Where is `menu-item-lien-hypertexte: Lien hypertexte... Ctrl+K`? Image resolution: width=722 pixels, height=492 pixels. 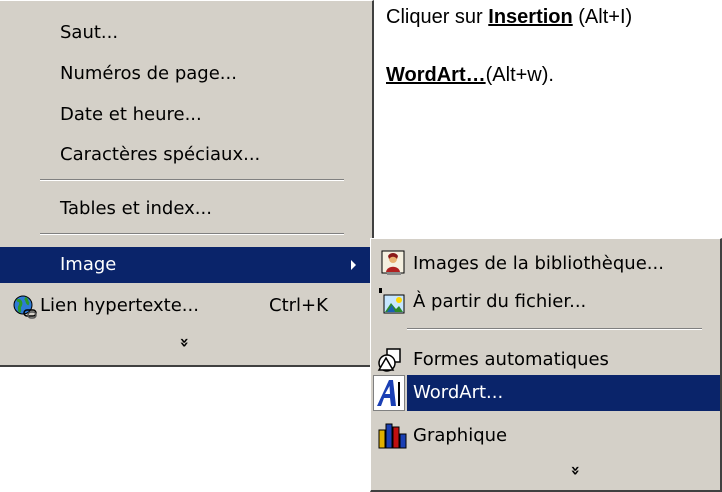
menu-item-lien-hypertexte: Lien hypertexte... Ctrl+K is located at coordinates (186, 306).